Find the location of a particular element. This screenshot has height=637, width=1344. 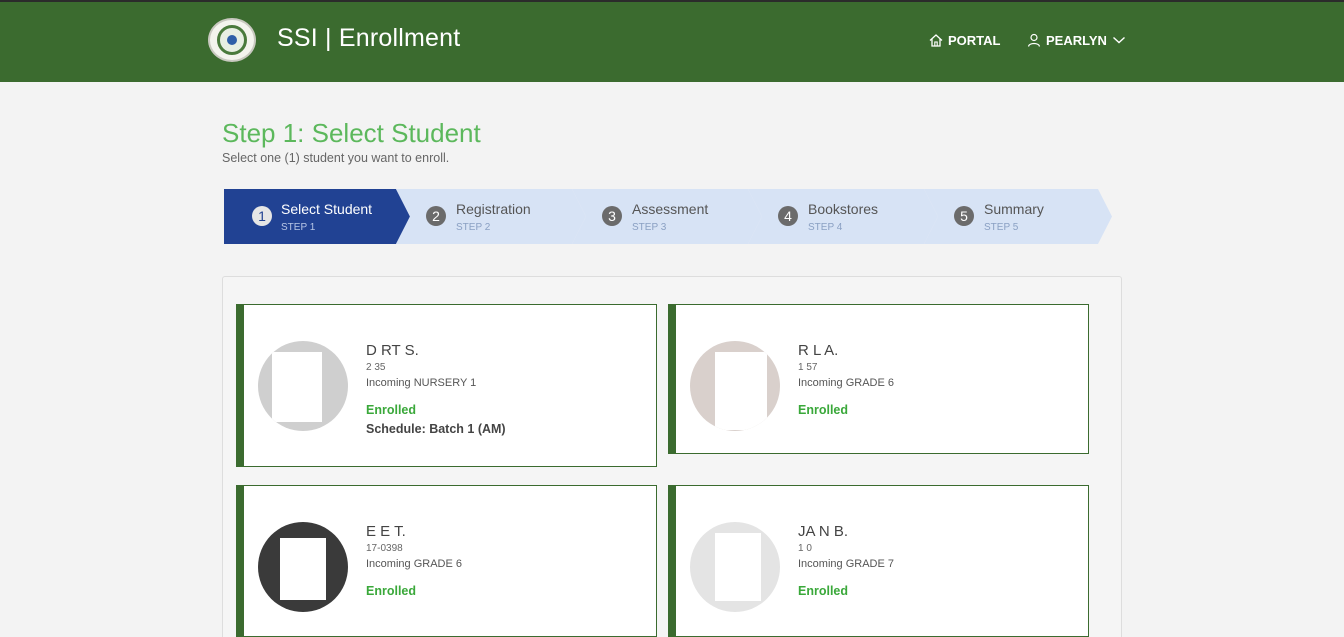

step-assessment: 3 Assessment STEP 3 is located at coordinates (667, 216).